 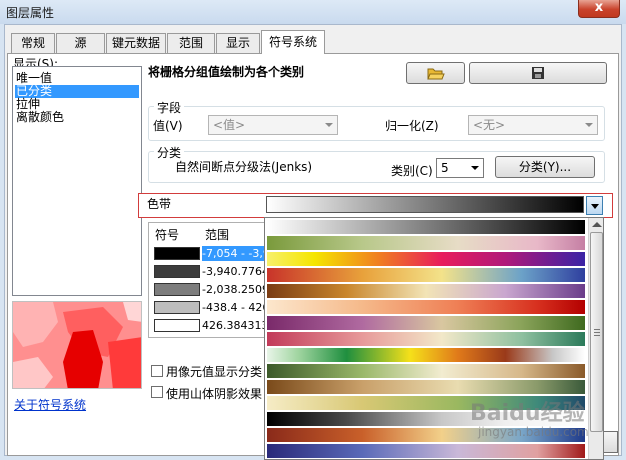 I want to click on tab-source: 源, so click(x=80, y=43).